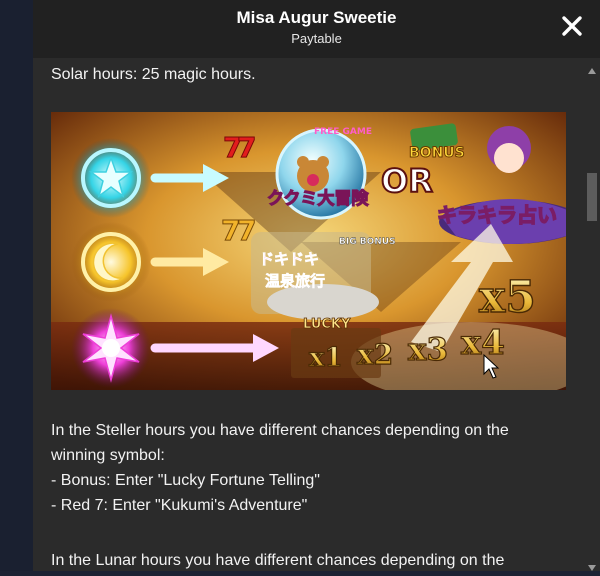 The image size is (600, 576). I want to click on big-bonus-label: BIG BONUS, so click(367, 242).